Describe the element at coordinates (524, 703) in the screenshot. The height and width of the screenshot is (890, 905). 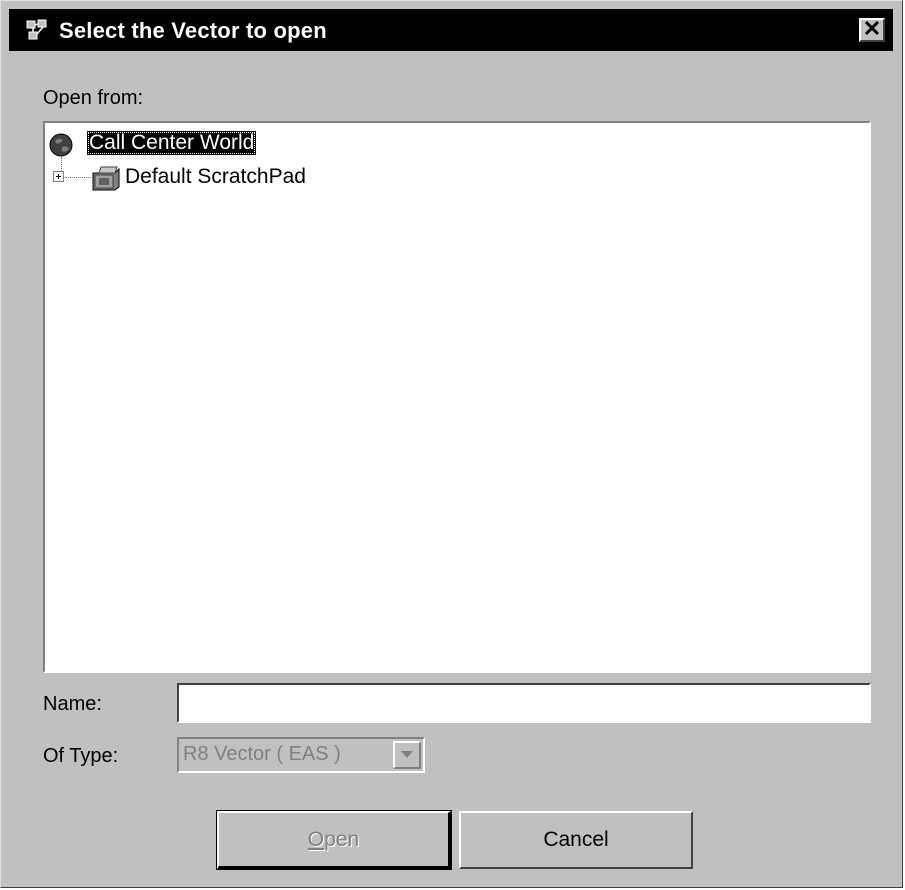
I see `name-input` at that location.